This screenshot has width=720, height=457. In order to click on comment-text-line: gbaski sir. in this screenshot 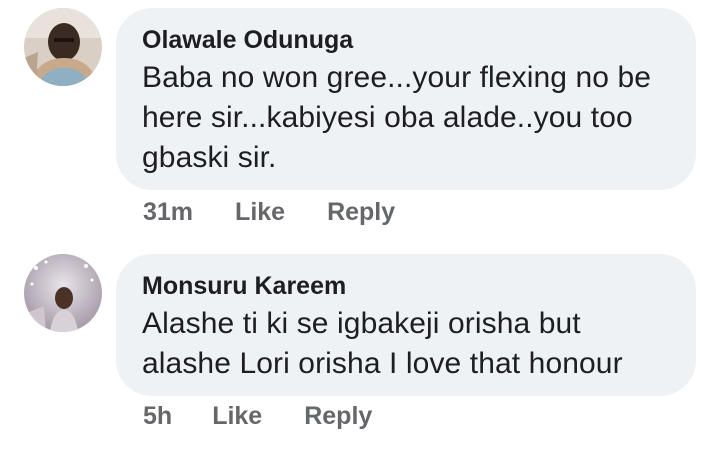, I will do `click(209, 157)`.